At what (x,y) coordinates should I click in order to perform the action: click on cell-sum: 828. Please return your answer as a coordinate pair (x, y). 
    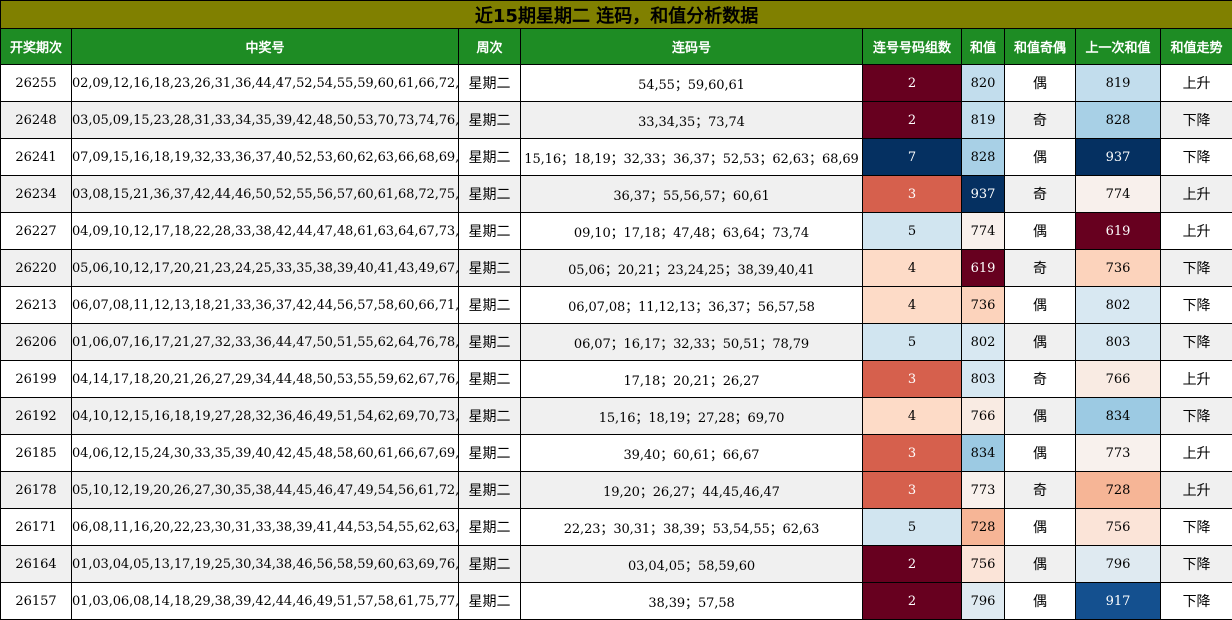
    Looking at the image, I should click on (983, 157).